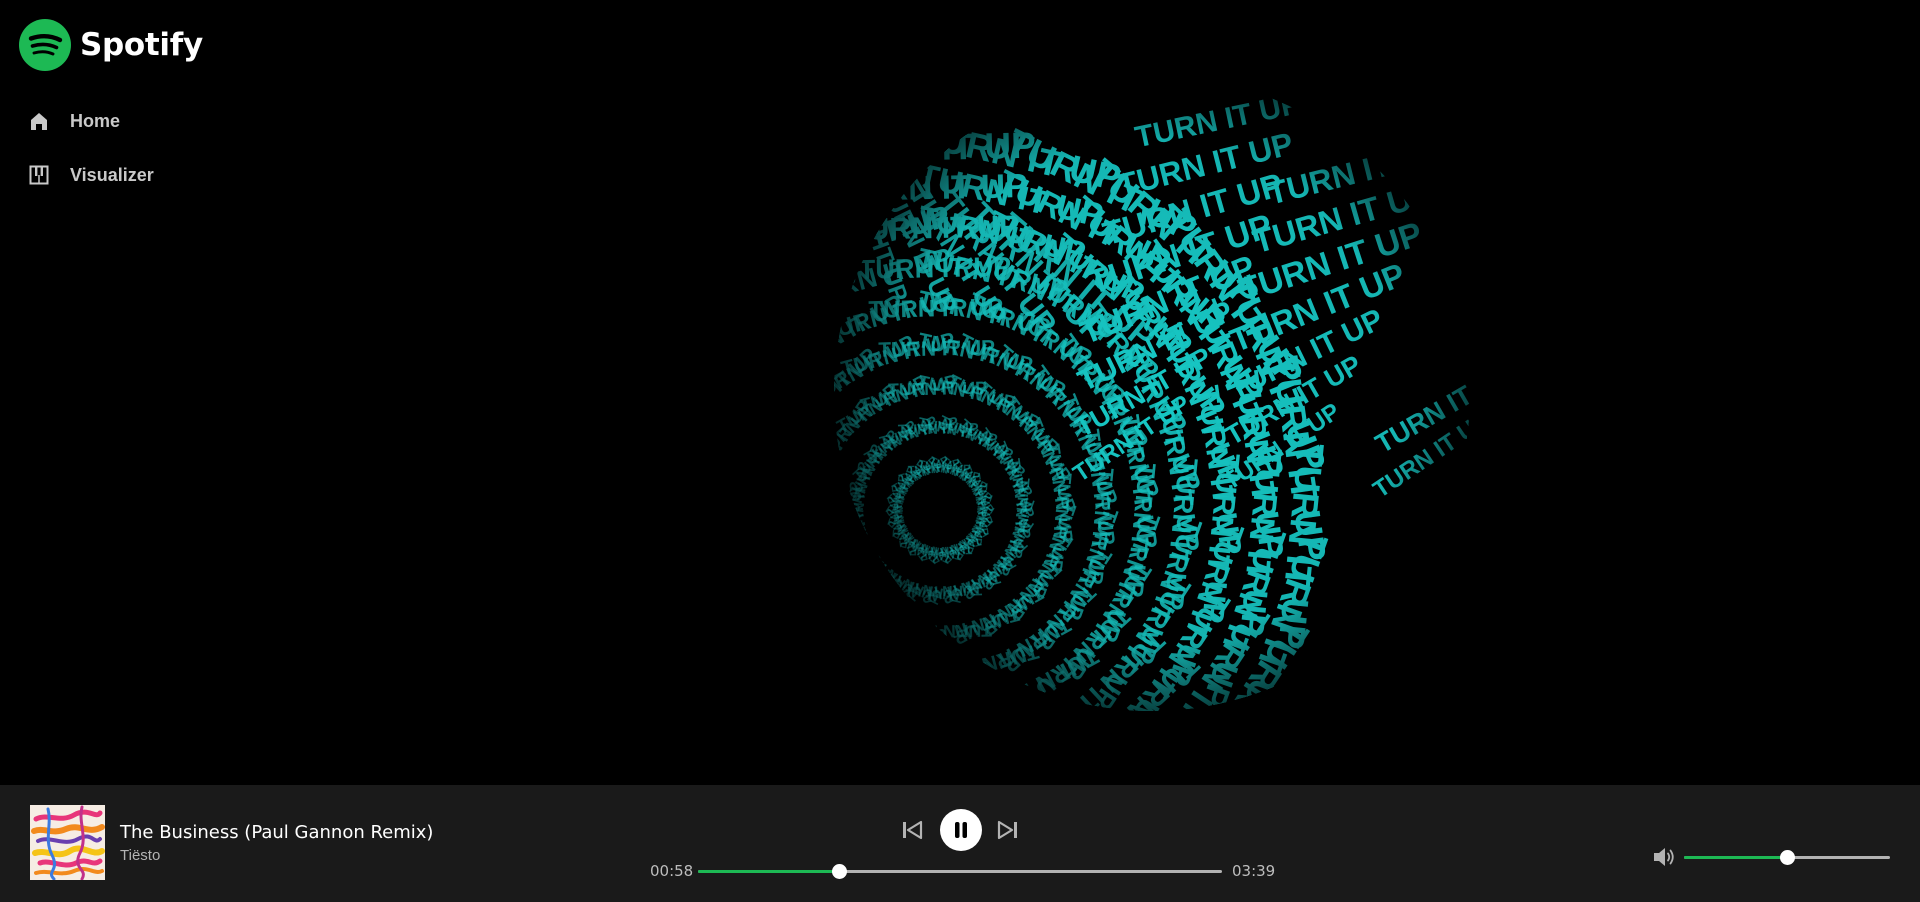 This screenshot has height=902, width=1920. I want to click on volume-button, so click(1665, 857).